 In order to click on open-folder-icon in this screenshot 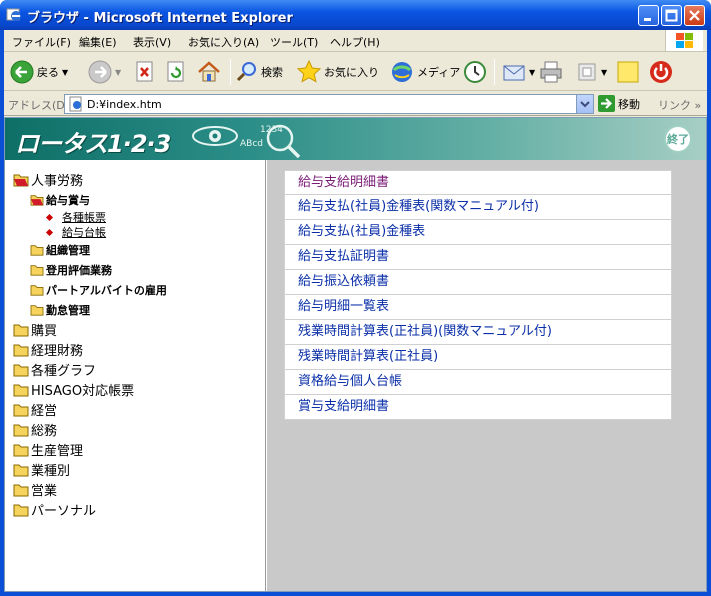, I will do `click(37, 200)`.